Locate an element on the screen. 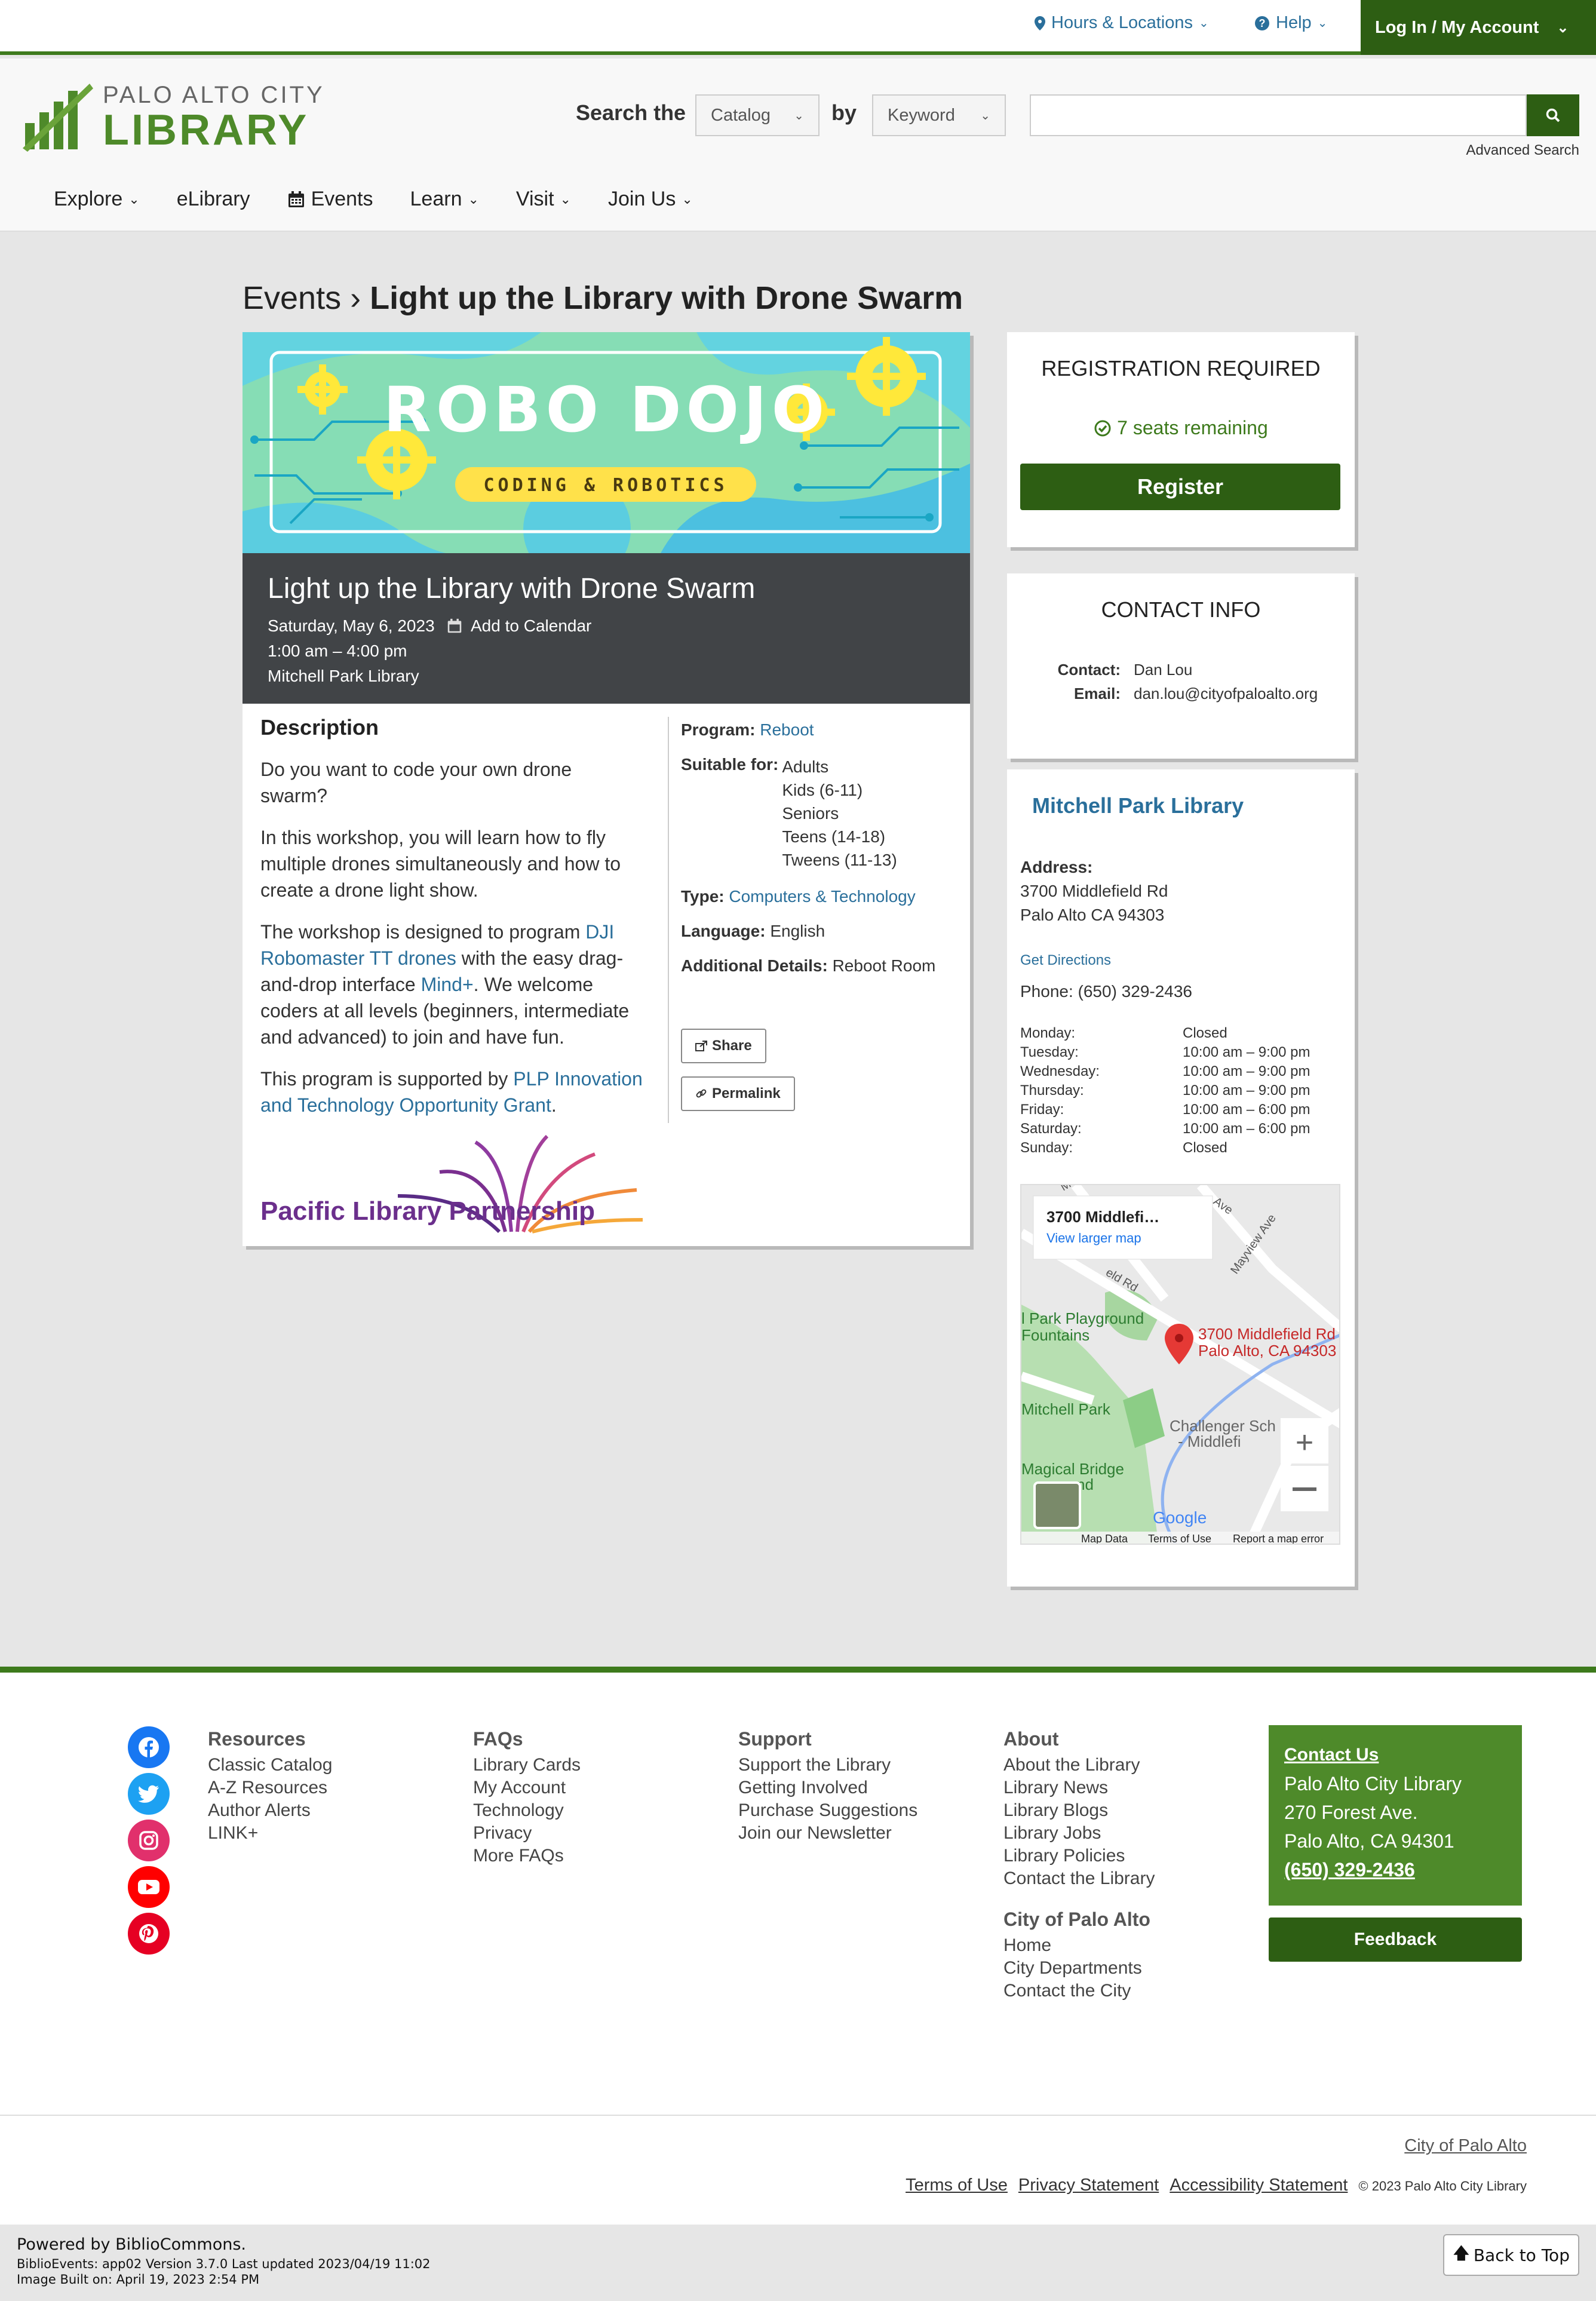  search-icon is located at coordinates (1553, 115).